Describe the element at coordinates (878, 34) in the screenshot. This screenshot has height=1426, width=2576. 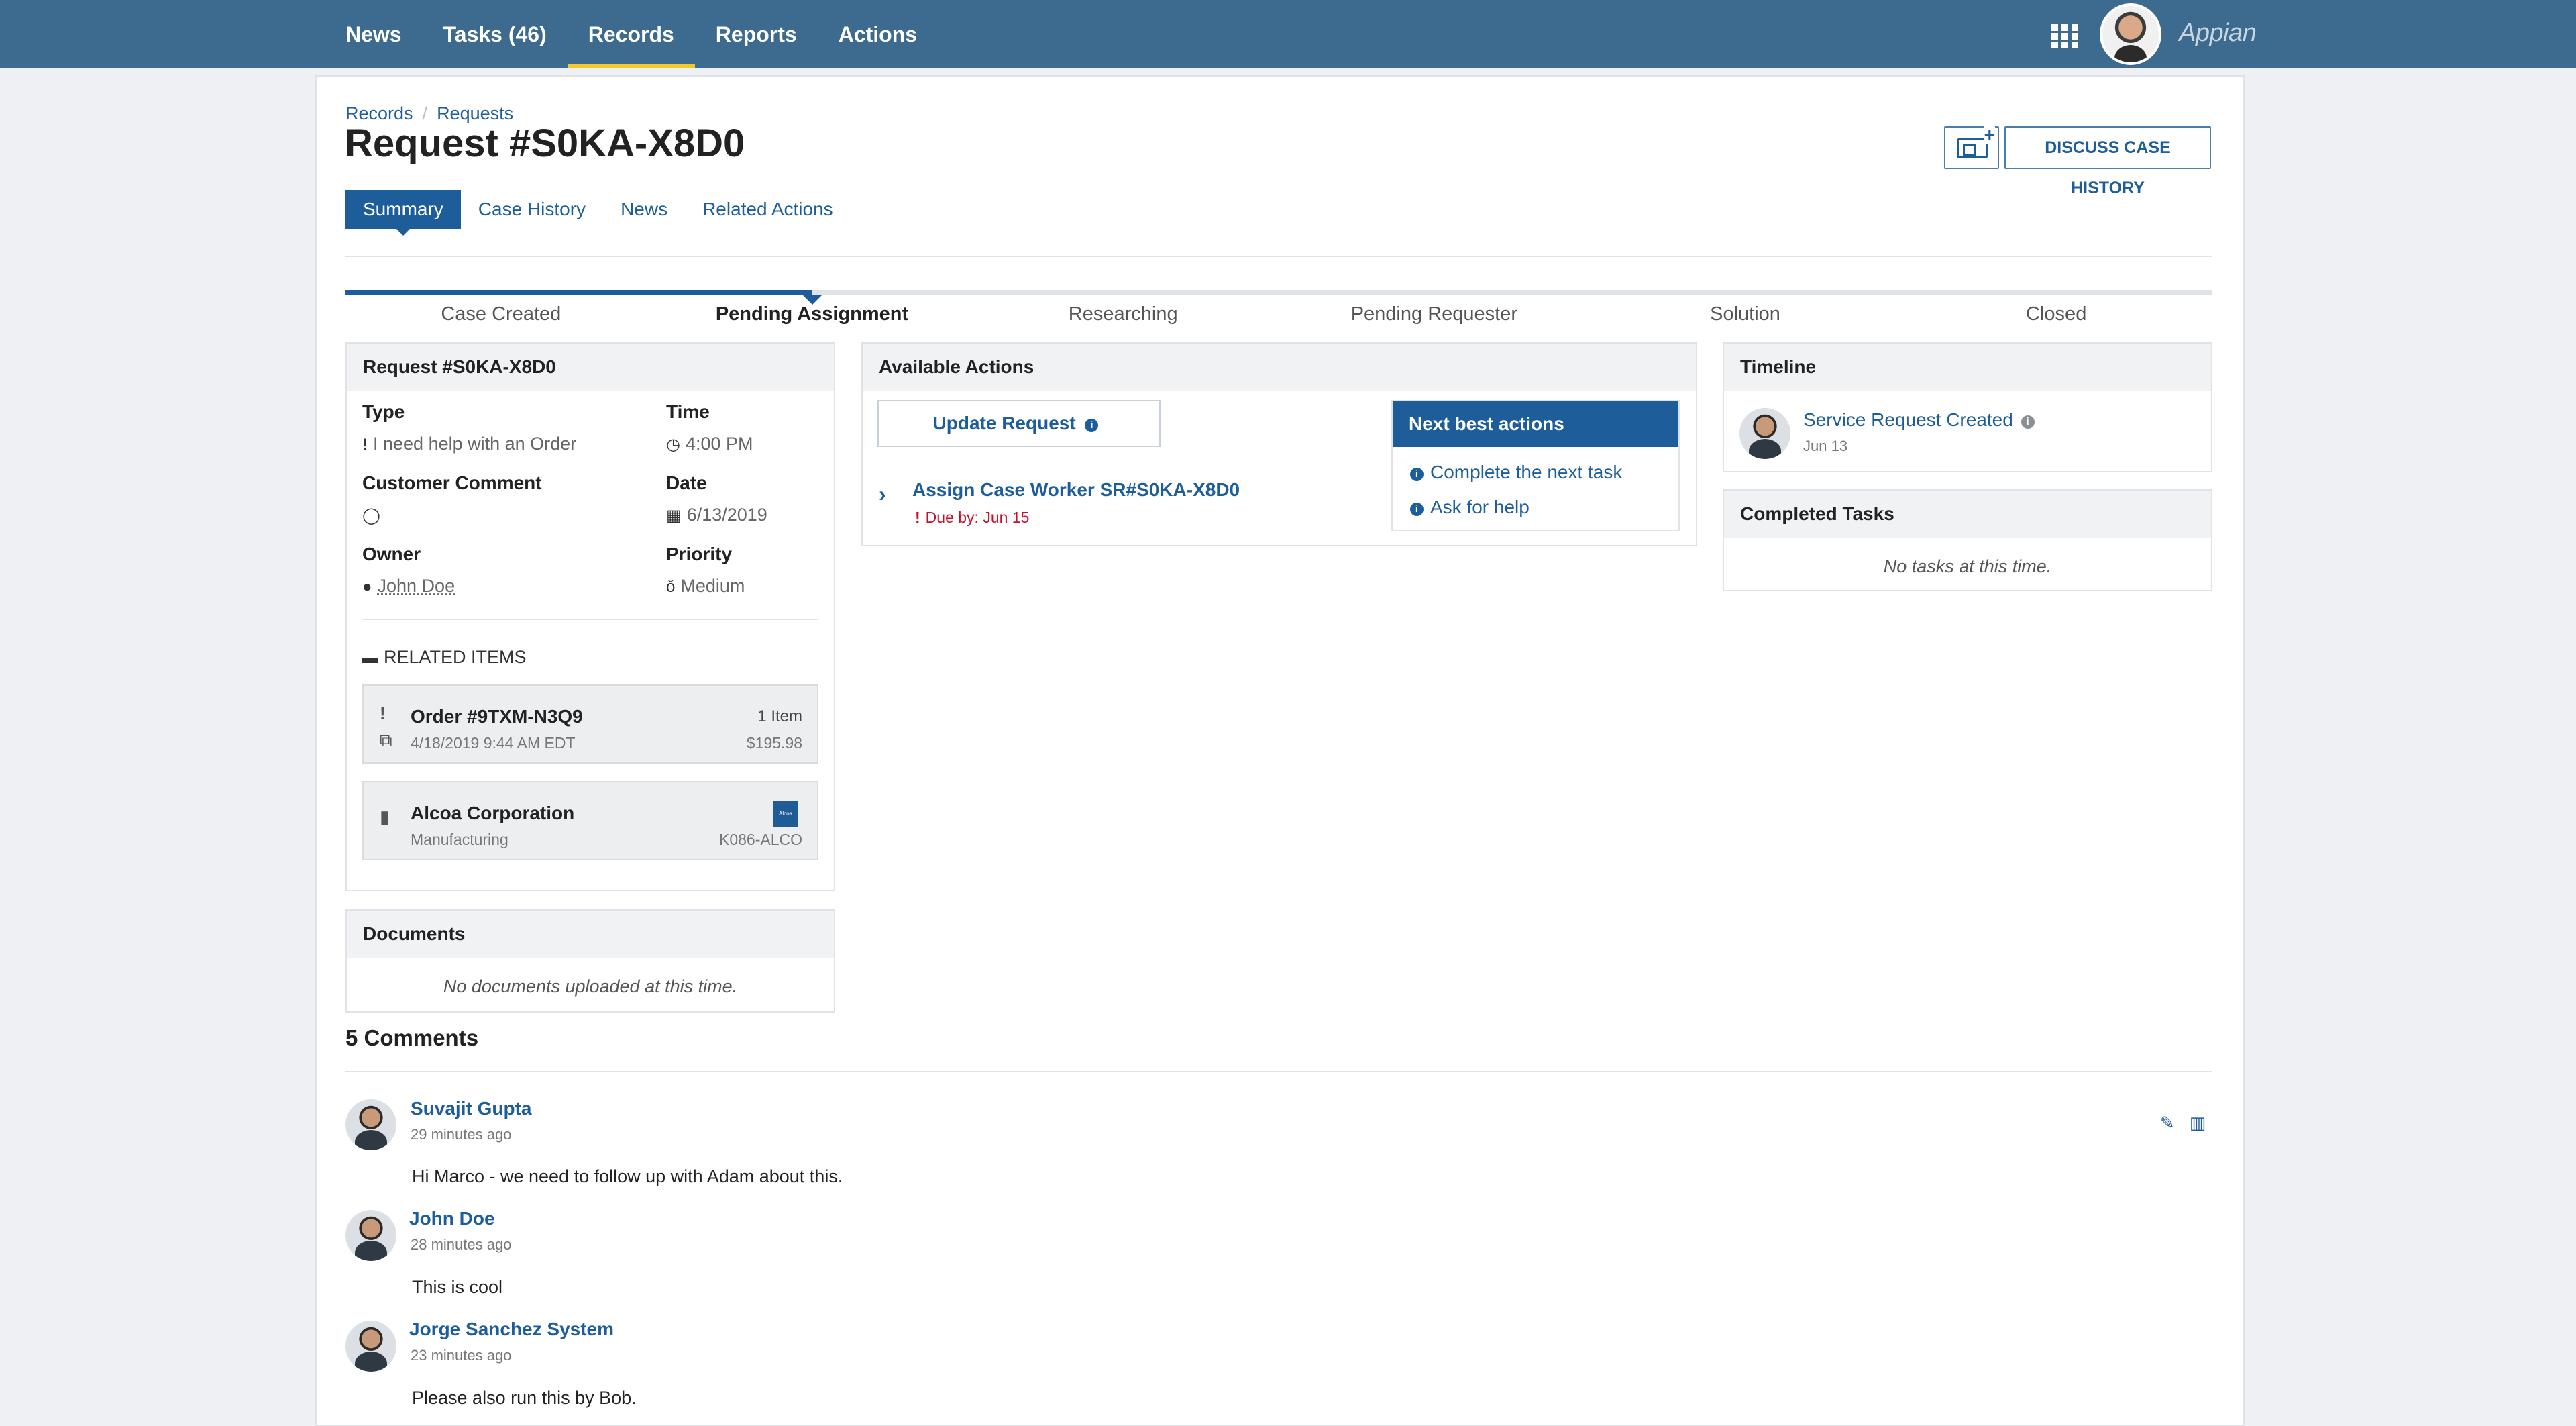
I see `nav-actions: Actions` at that location.